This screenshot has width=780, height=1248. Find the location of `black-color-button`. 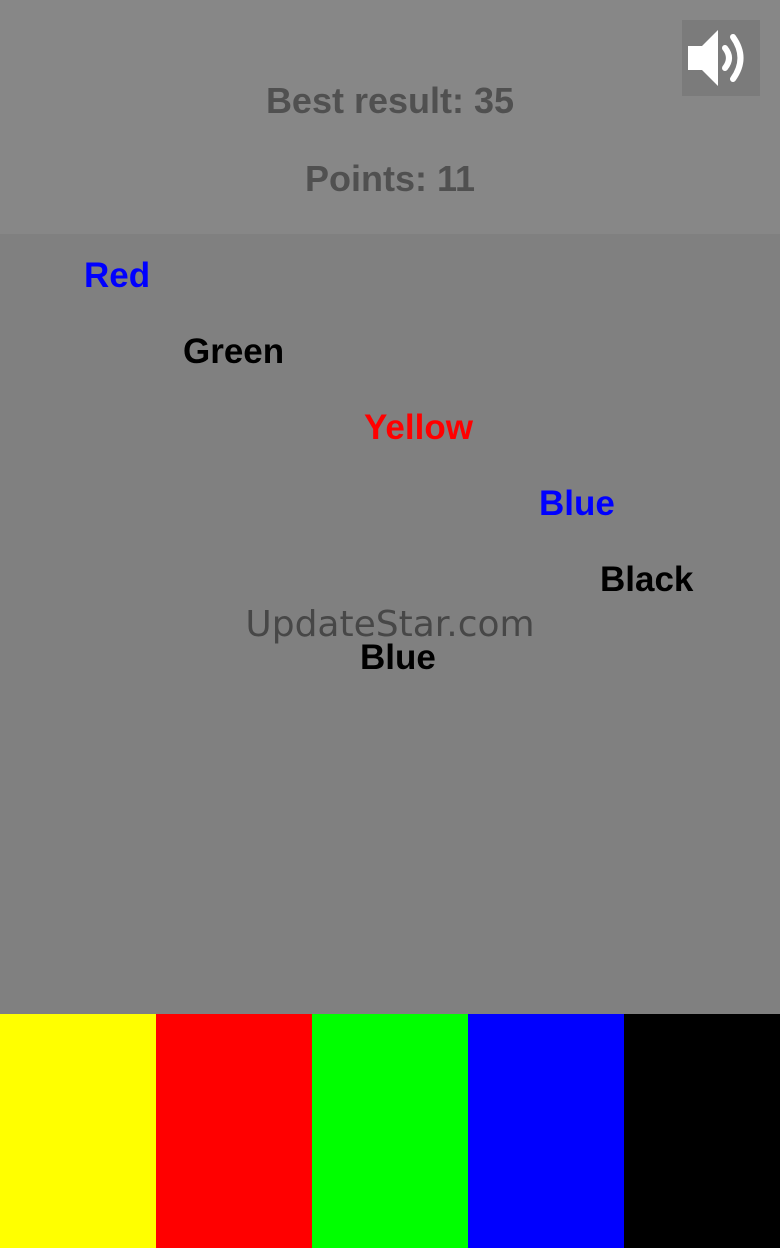

black-color-button is located at coordinates (702, 1131).